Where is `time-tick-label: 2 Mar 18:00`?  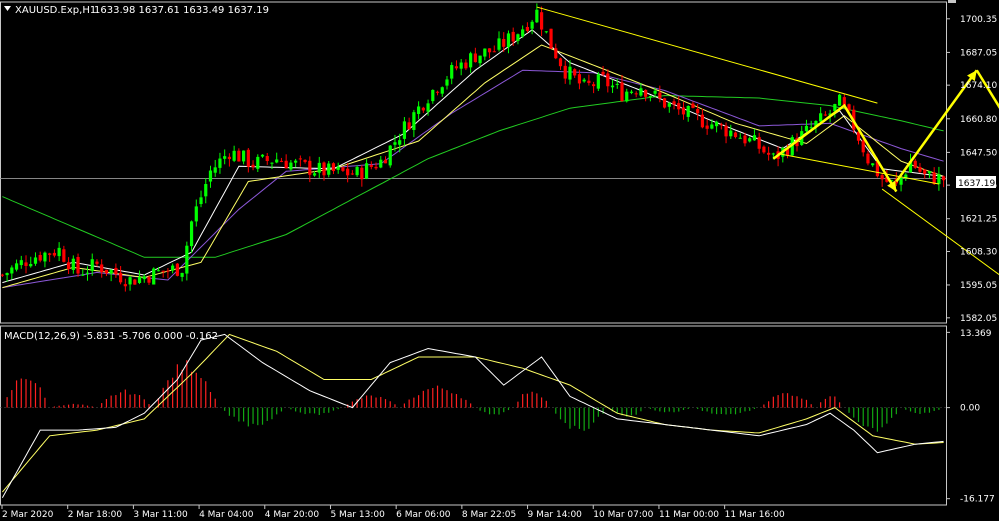
time-tick-label: 2 Mar 18:00 is located at coordinates (95, 515).